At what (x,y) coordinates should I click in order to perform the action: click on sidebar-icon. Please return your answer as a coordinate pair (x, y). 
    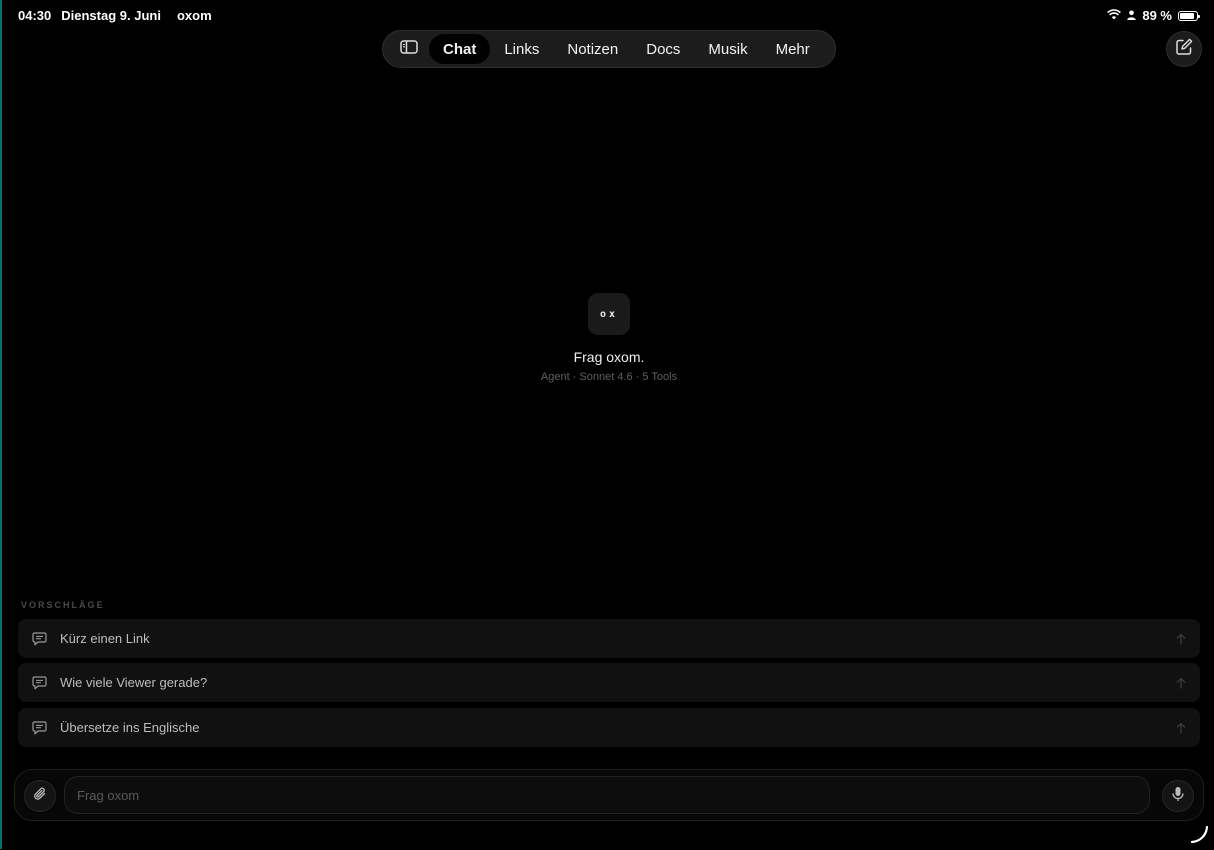
    Looking at the image, I should click on (409, 49).